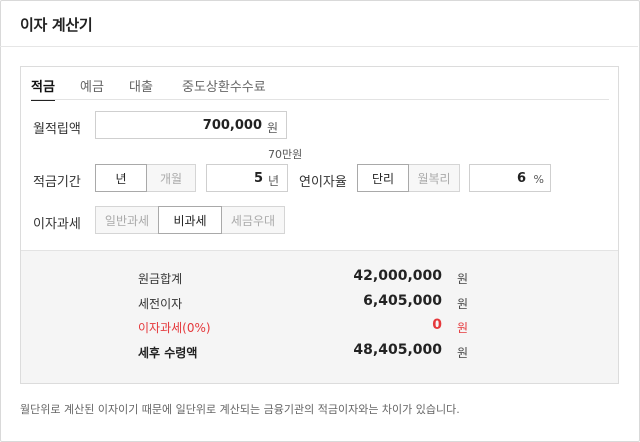 The width and height of the screenshot is (640, 442). What do you see at coordinates (462, 328) in the screenshot?
I see `interest-tax-unit: 원` at bounding box center [462, 328].